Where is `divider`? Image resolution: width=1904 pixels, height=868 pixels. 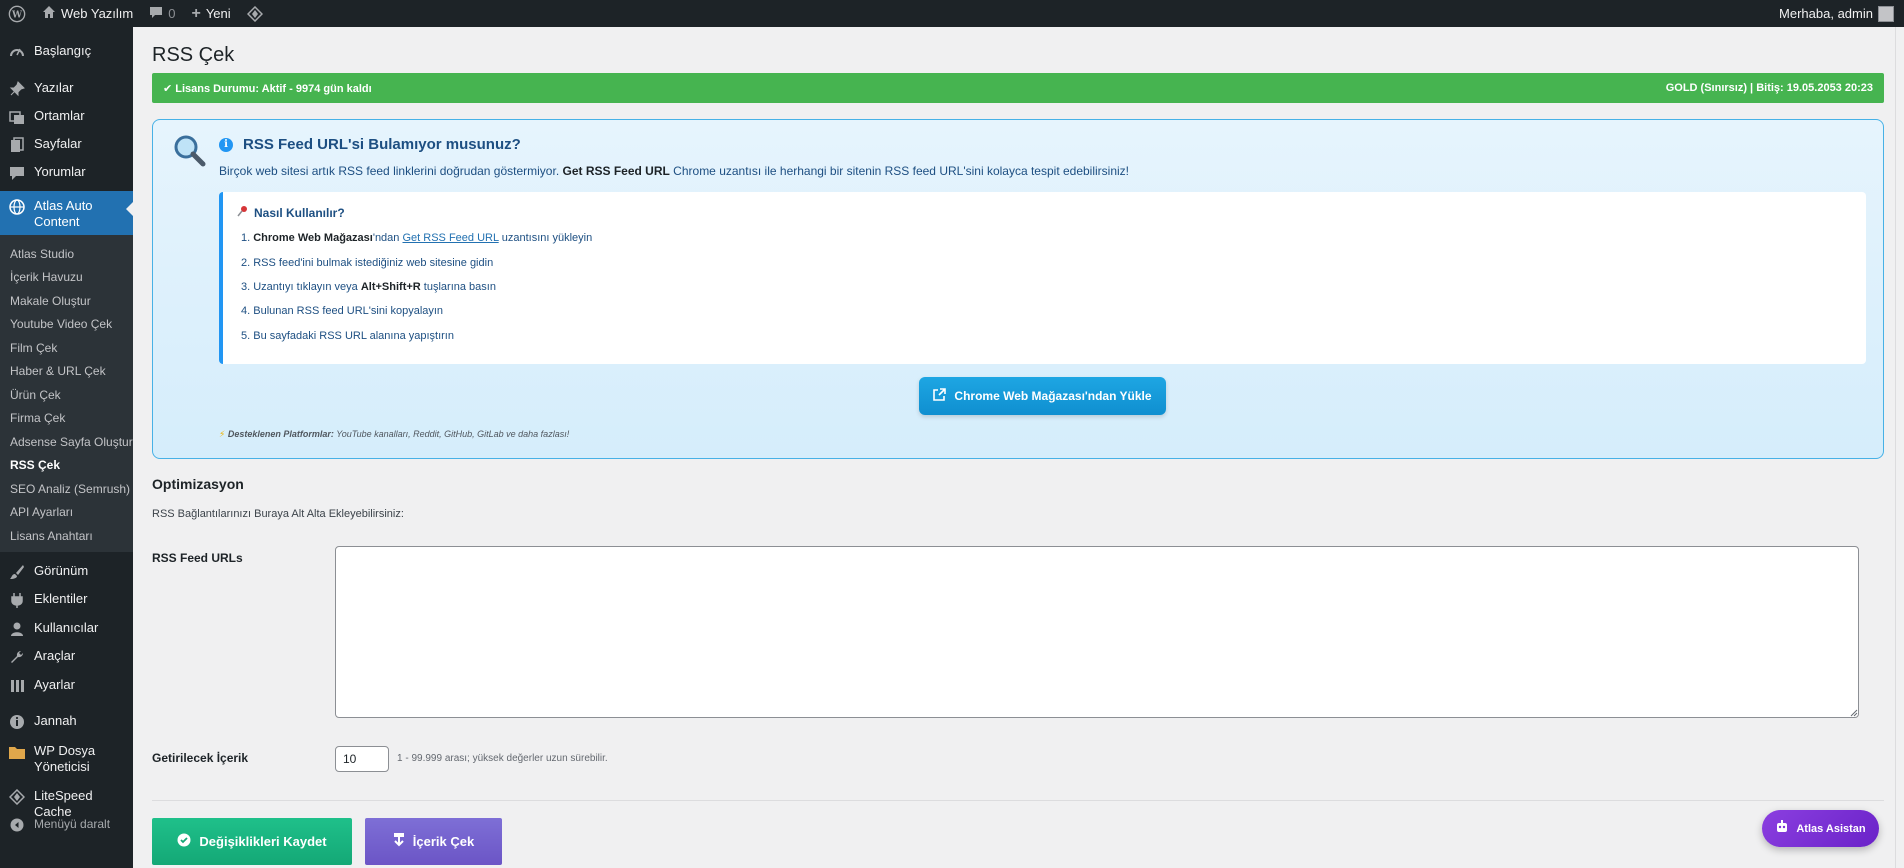
divider is located at coordinates (1018, 800).